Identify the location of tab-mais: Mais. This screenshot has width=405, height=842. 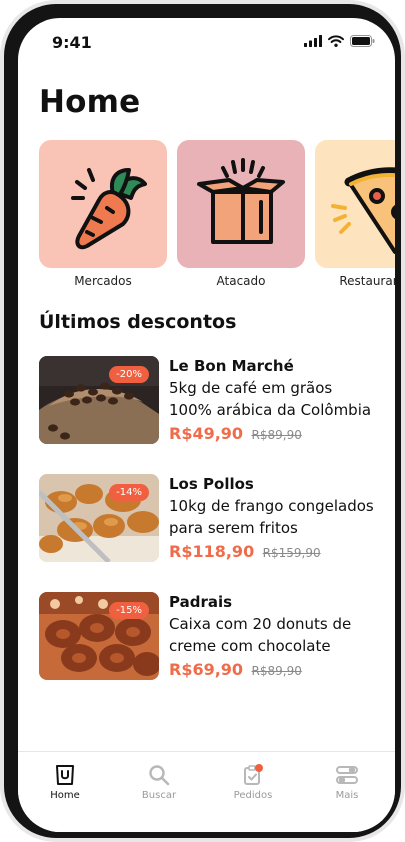
(347, 782).